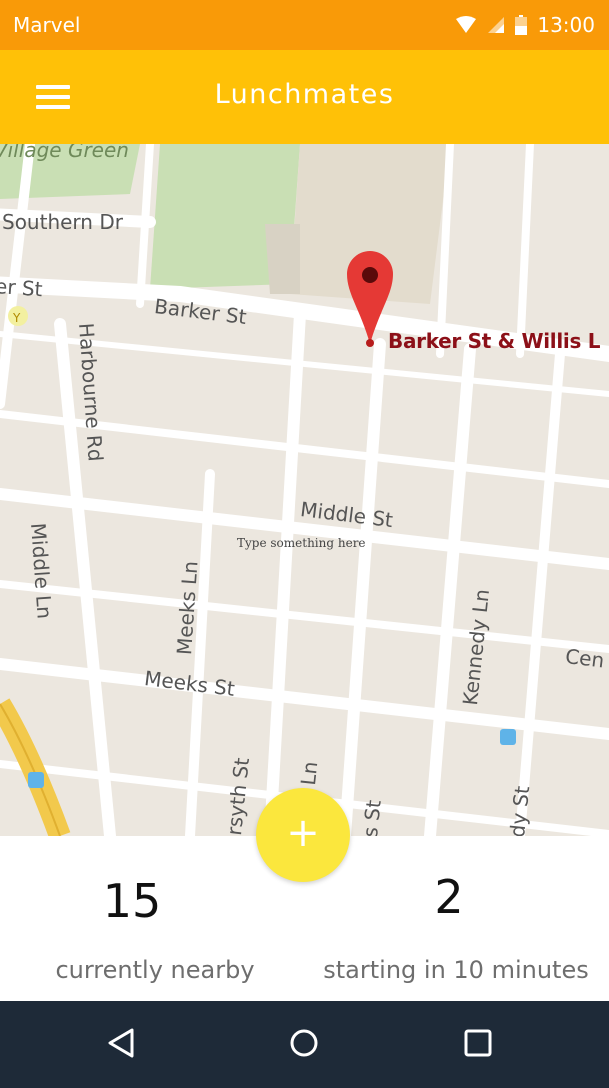  Describe the element at coordinates (64, 153) in the screenshot. I see `map-label-village-green: Village Green` at that location.